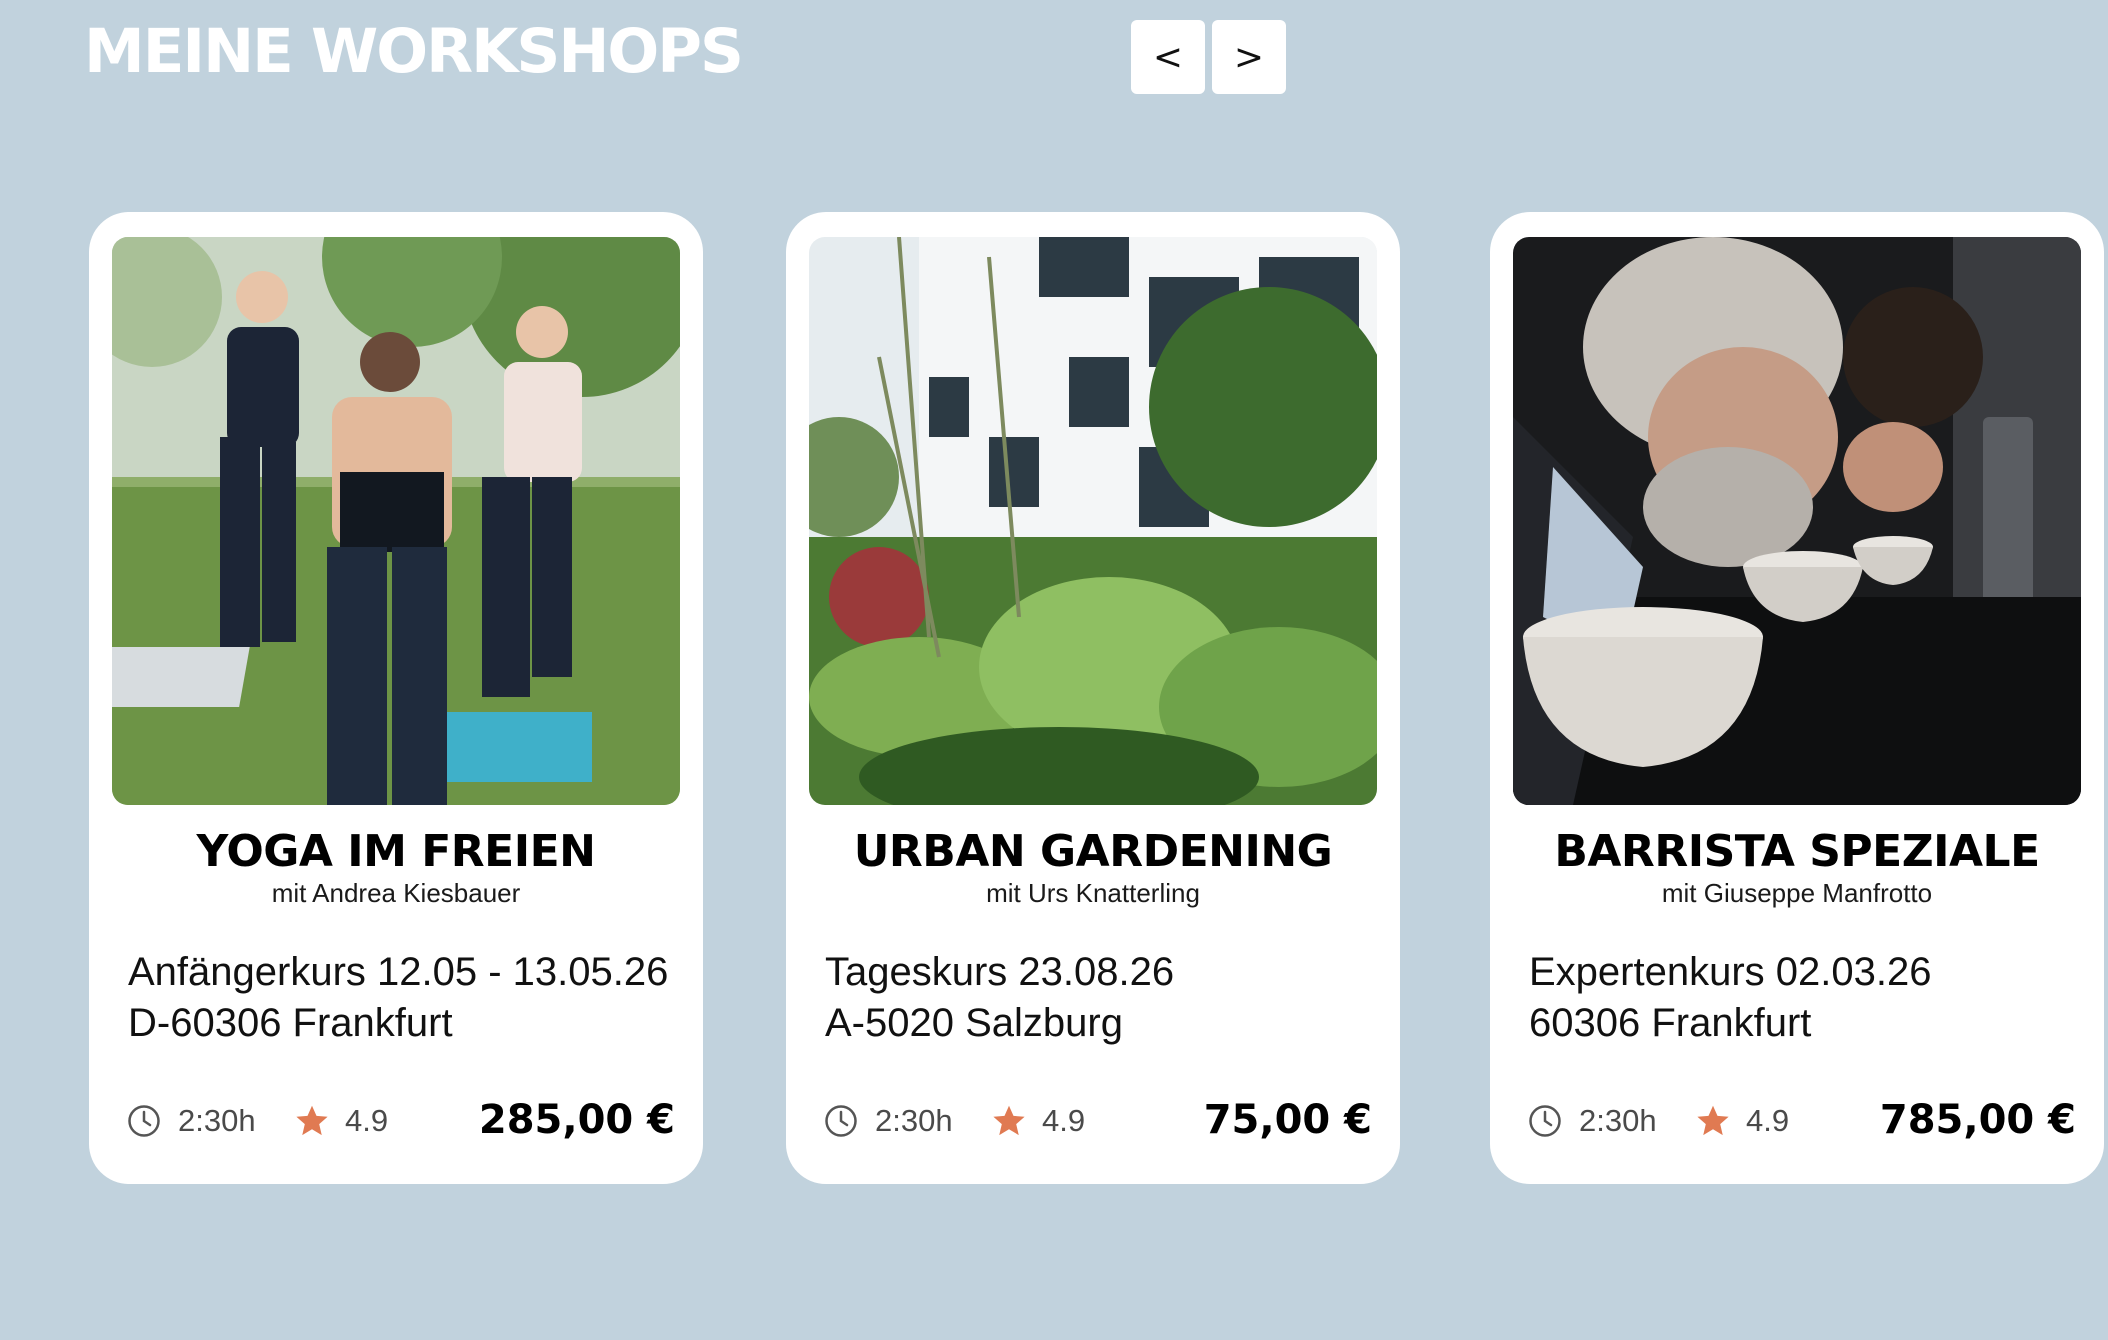  What do you see at coordinates (290, 1023) in the screenshot?
I see `workshop-location: D-60306 Frankfurt` at bounding box center [290, 1023].